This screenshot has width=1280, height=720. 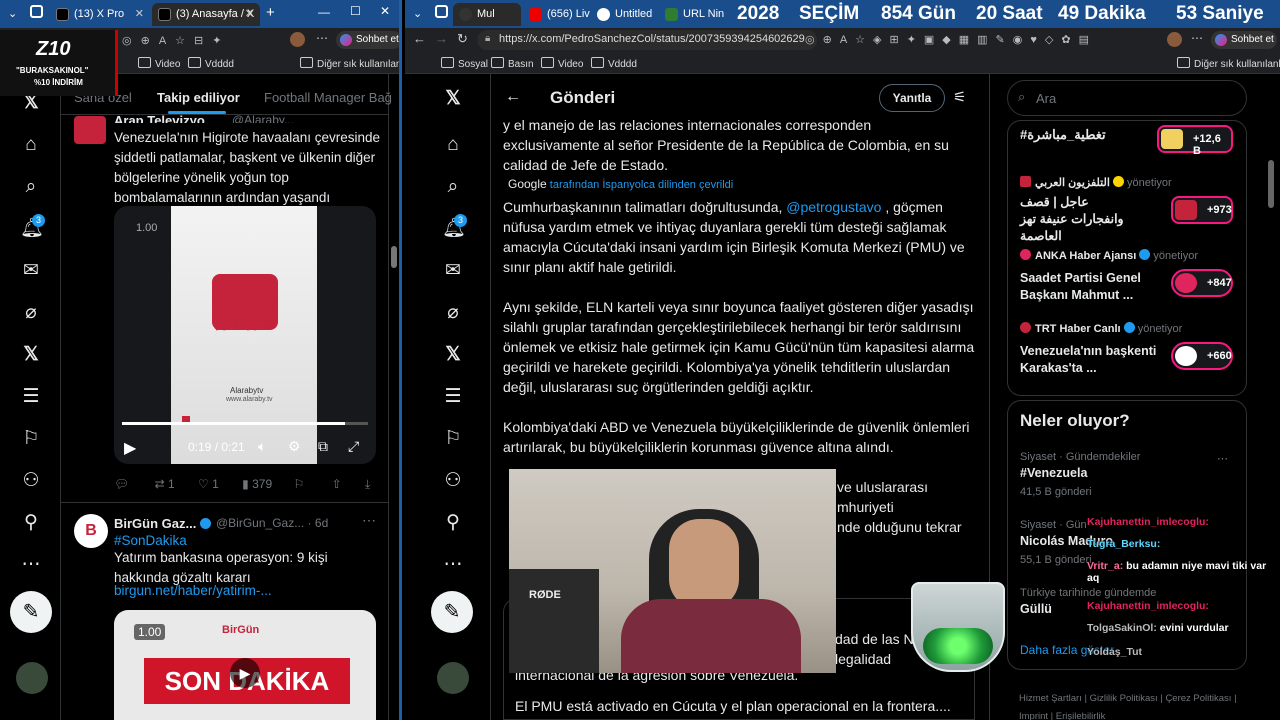 What do you see at coordinates (959, 97) in the screenshot?
I see `filter-icon: ⚟` at bounding box center [959, 97].